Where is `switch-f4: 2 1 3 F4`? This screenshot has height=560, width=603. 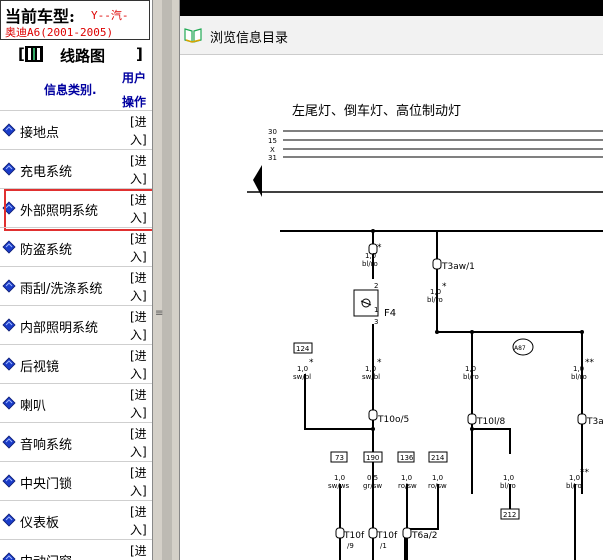 switch-f4: 2 1 3 F4 is located at coordinates (374, 304).